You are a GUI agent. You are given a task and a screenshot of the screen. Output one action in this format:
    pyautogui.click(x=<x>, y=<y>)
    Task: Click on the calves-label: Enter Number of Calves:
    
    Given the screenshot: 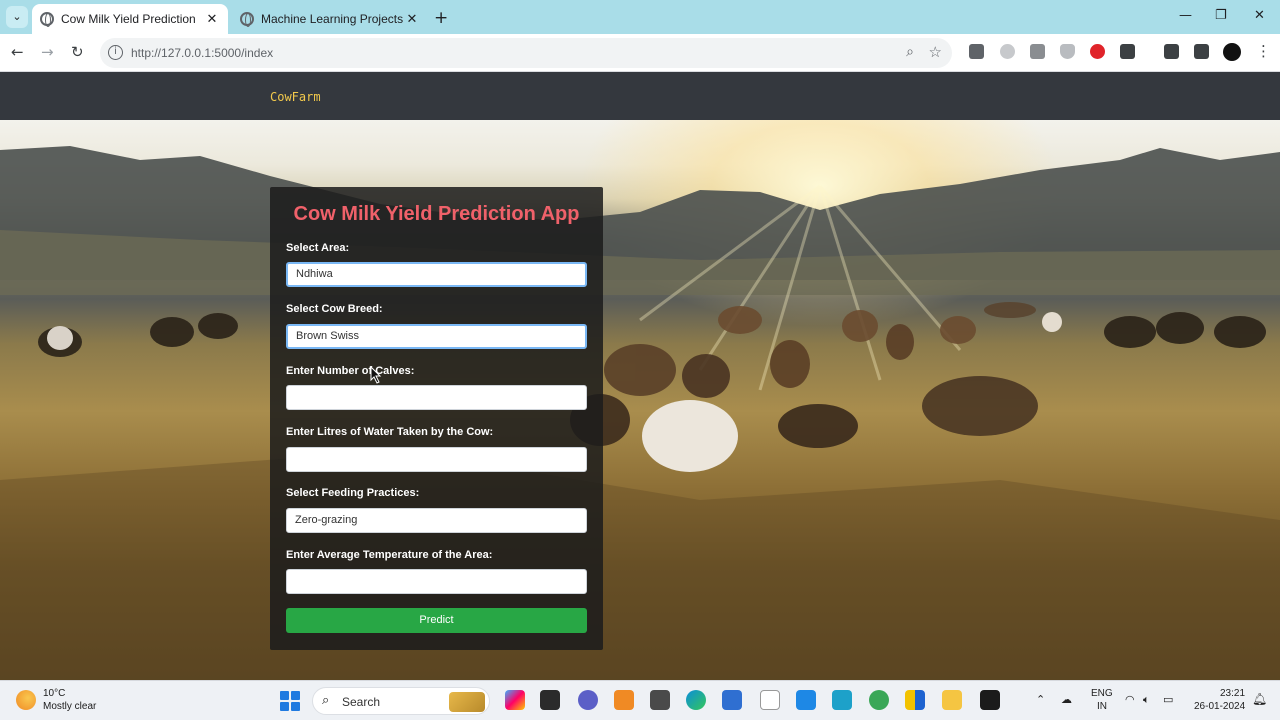 What is the action you would take?
    pyautogui.click(x=350, y=371)
    